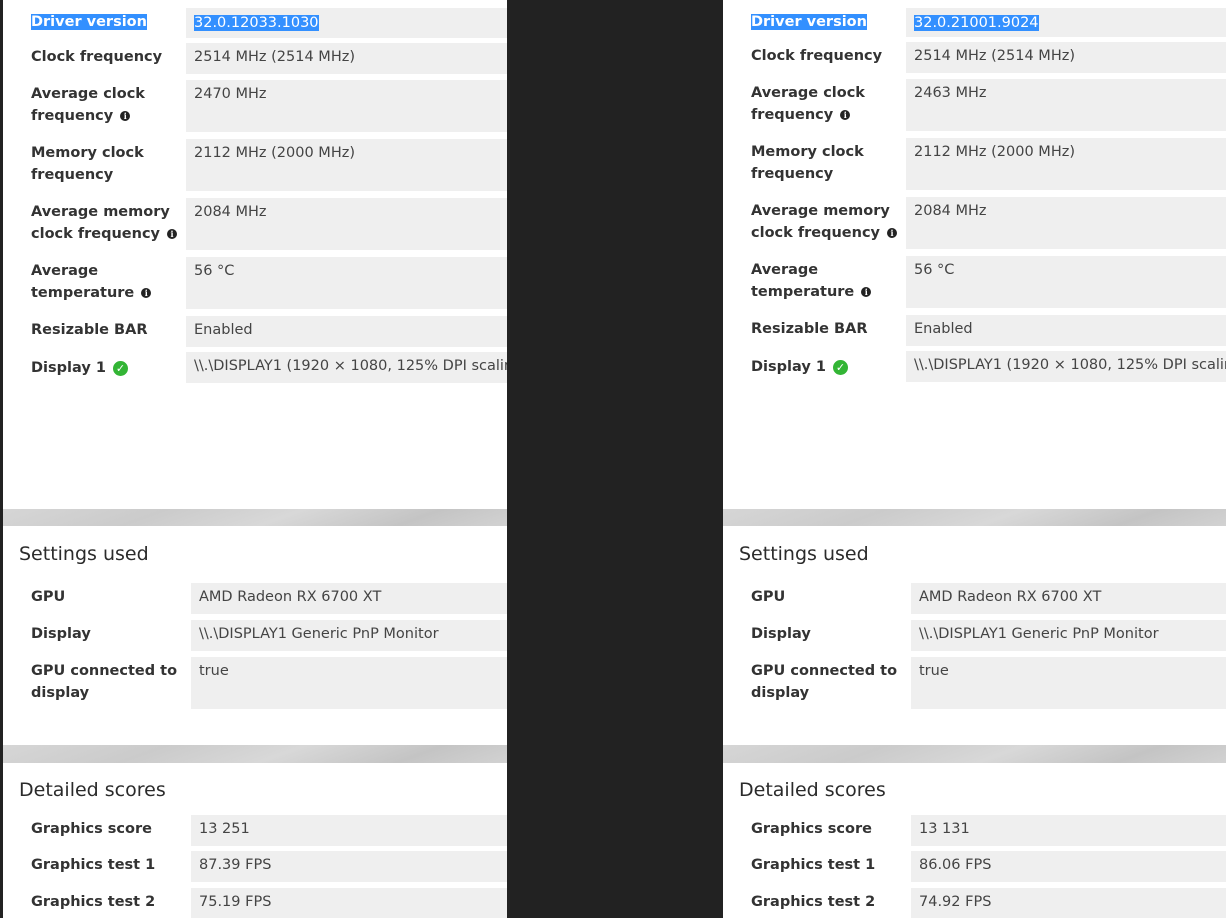 The image size is (1226, 918). I want to click on row-driver-version: Driver version 32.0.12033.1030, so click(255, 21).